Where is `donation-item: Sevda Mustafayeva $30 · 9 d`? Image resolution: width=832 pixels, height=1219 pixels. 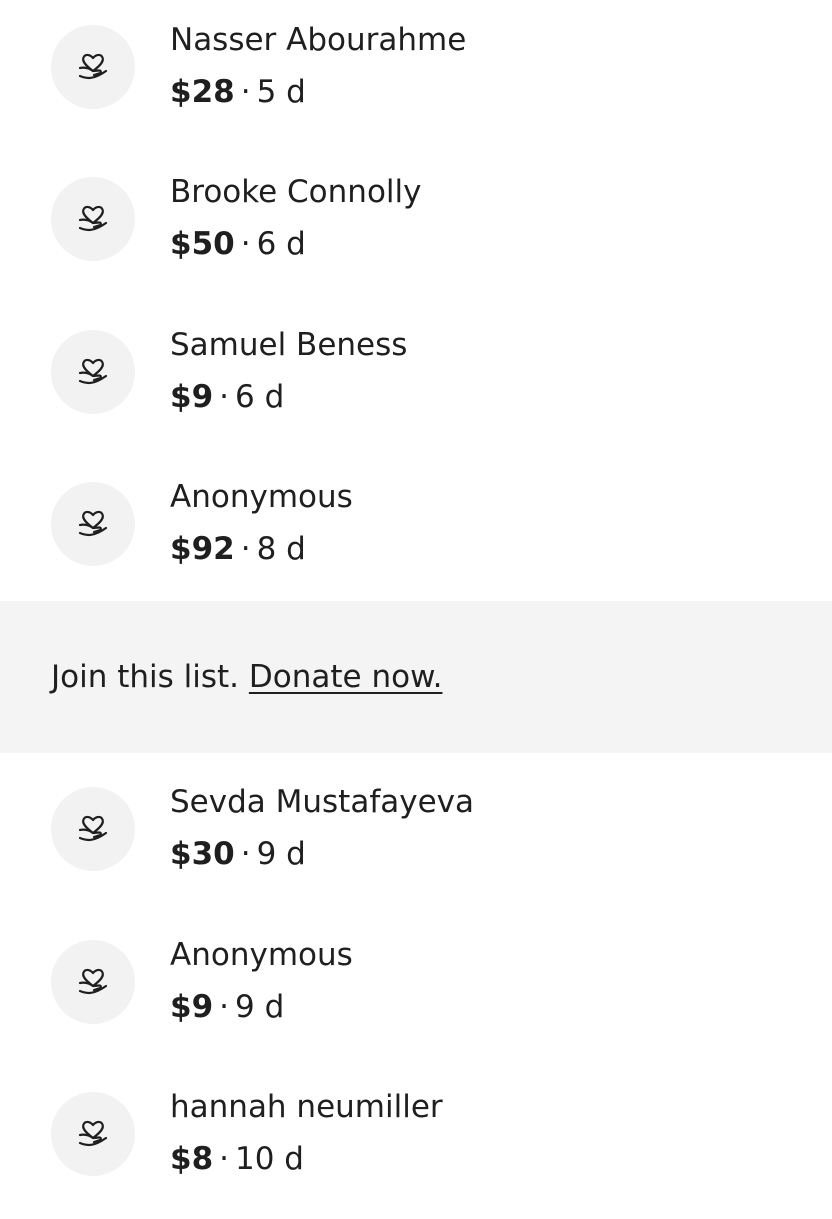
donation-item: Sevda Mustafayeva $30 · 9 d is located at coordinates (416, 838).